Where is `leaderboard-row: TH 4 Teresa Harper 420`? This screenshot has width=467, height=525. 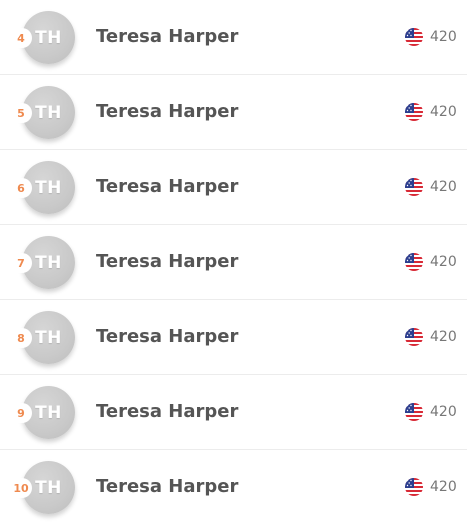 leaderboard-row: TH 4 Teresa Harper 420 is located at coordinates (233, 37).